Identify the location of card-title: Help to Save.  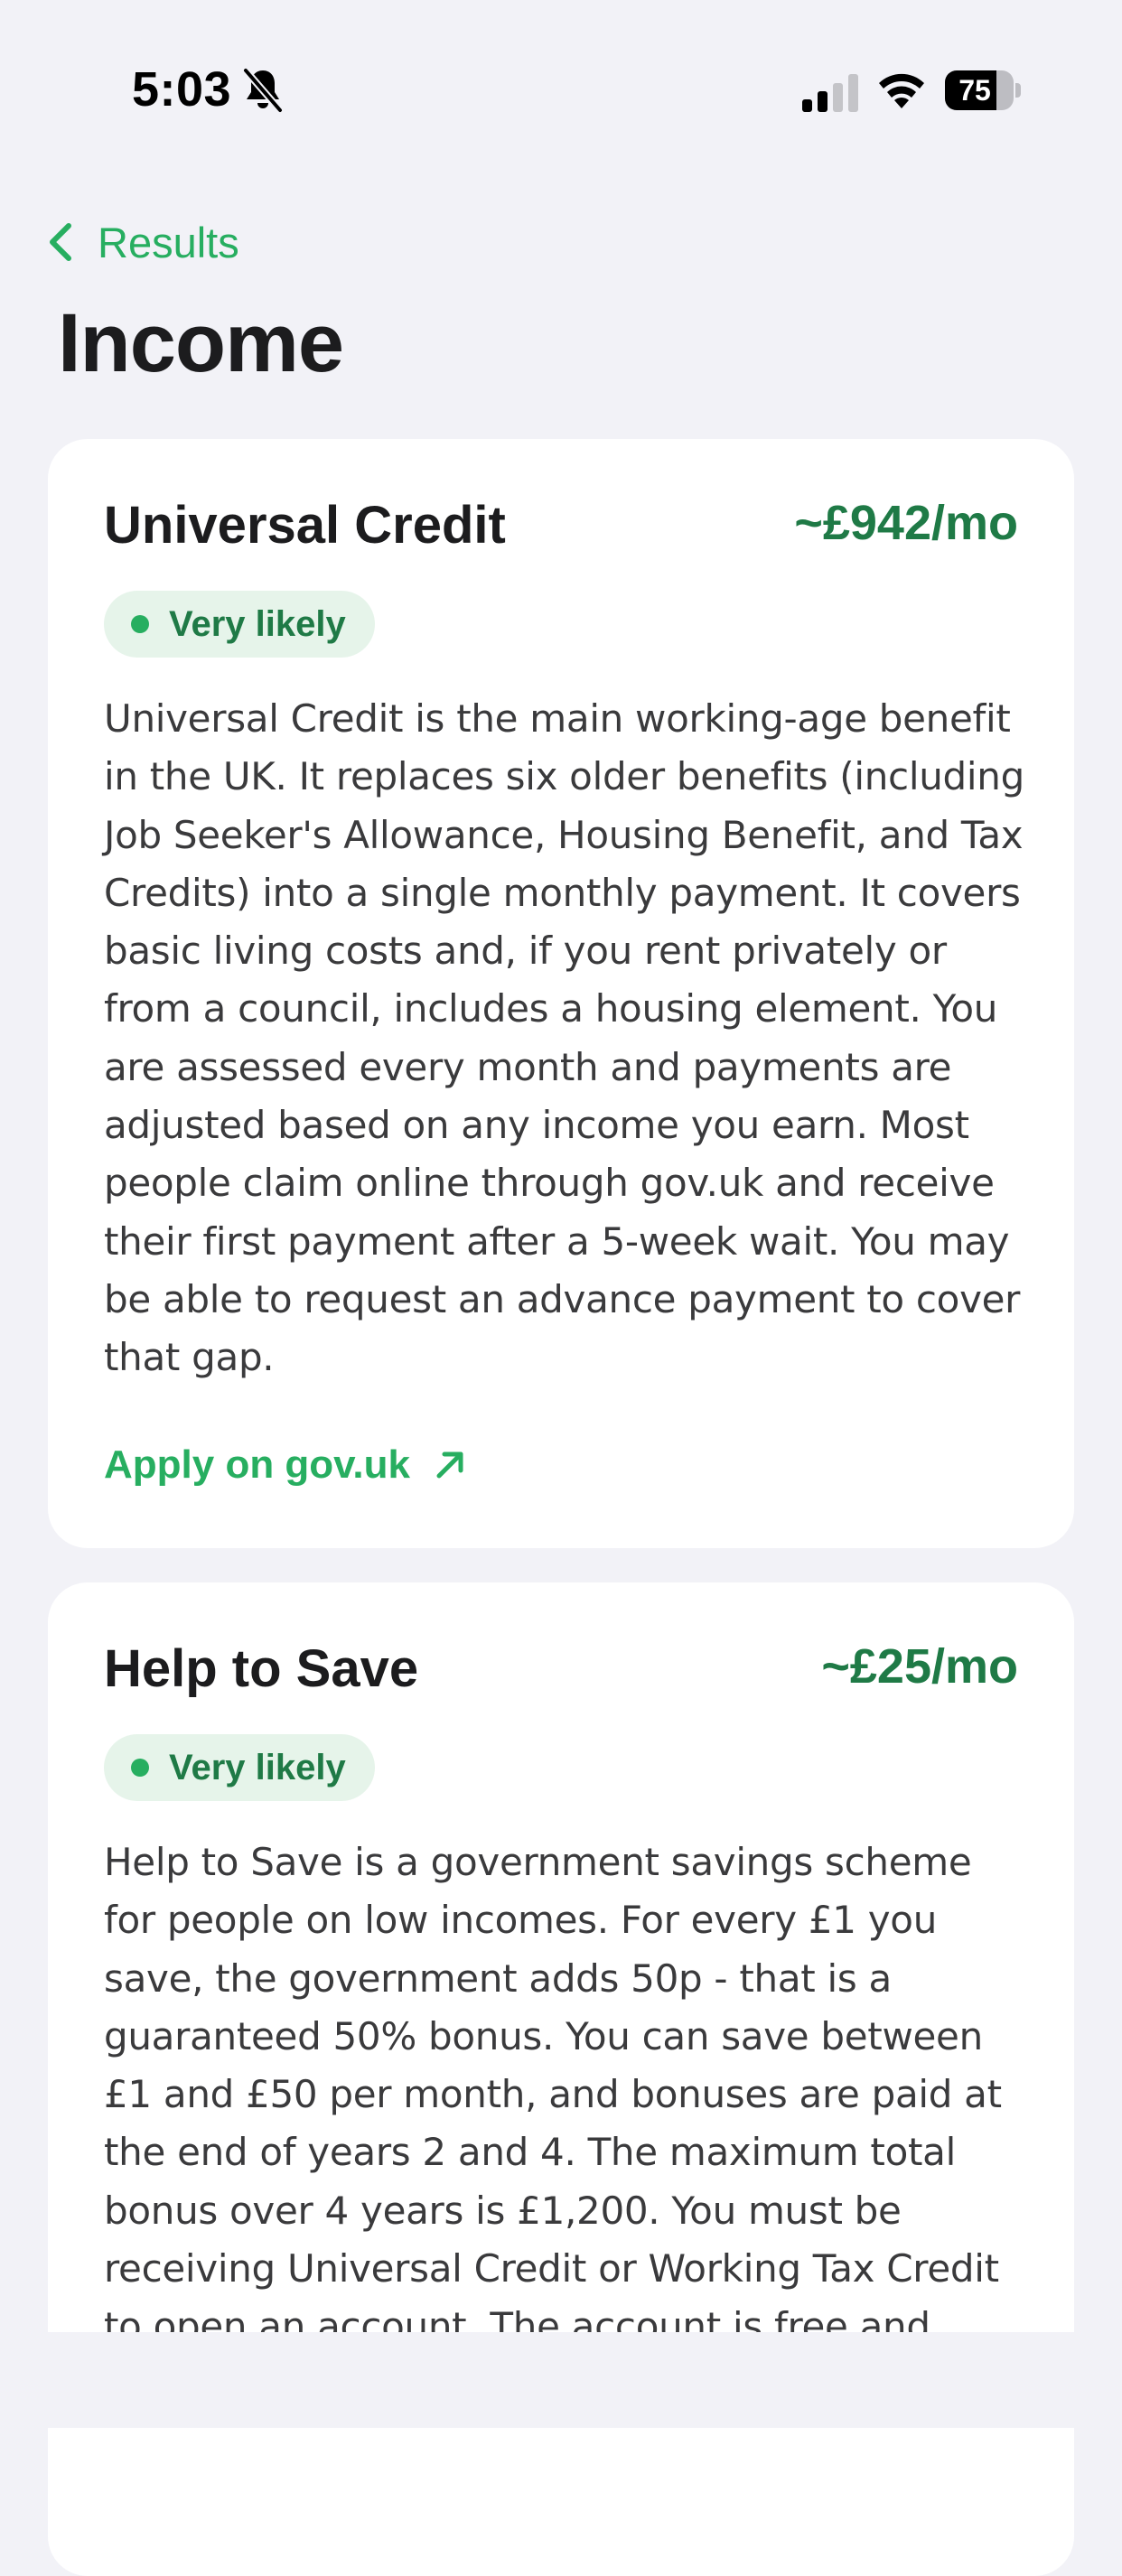
(261, 1669).